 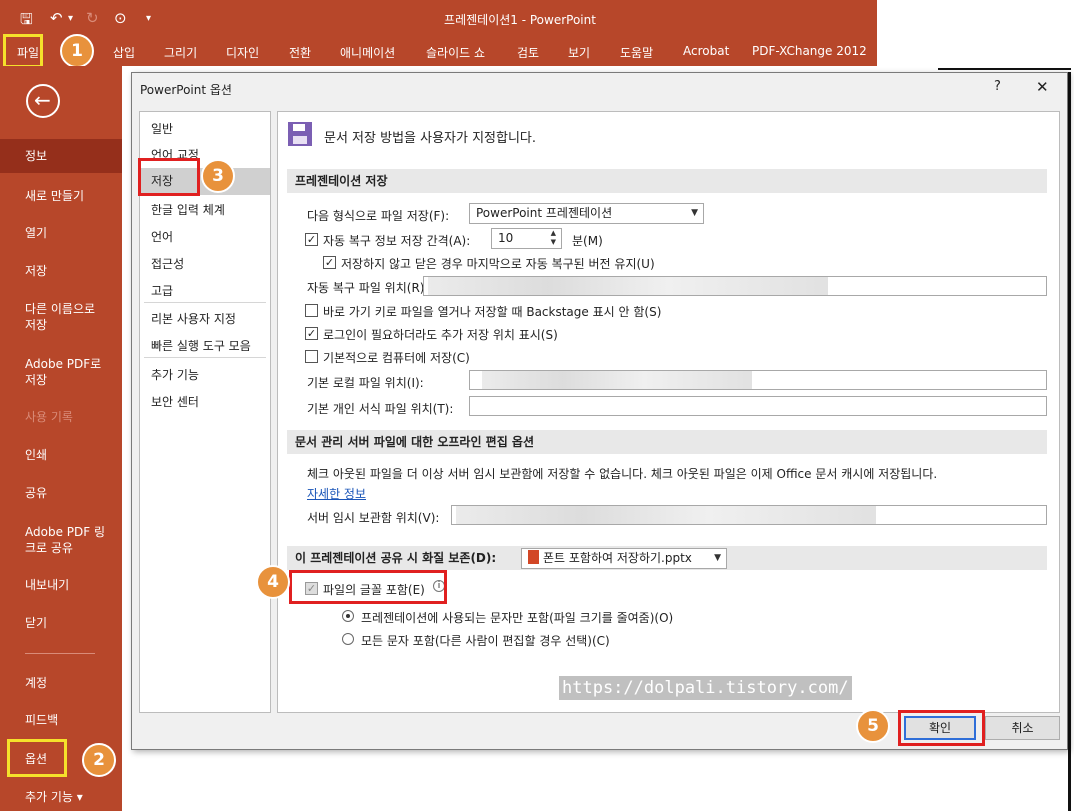 What do you see at coordinates (336, 493) in the screenshot?
I see `more-info-link: 자세한 정보` at bounding box center [336, 493].